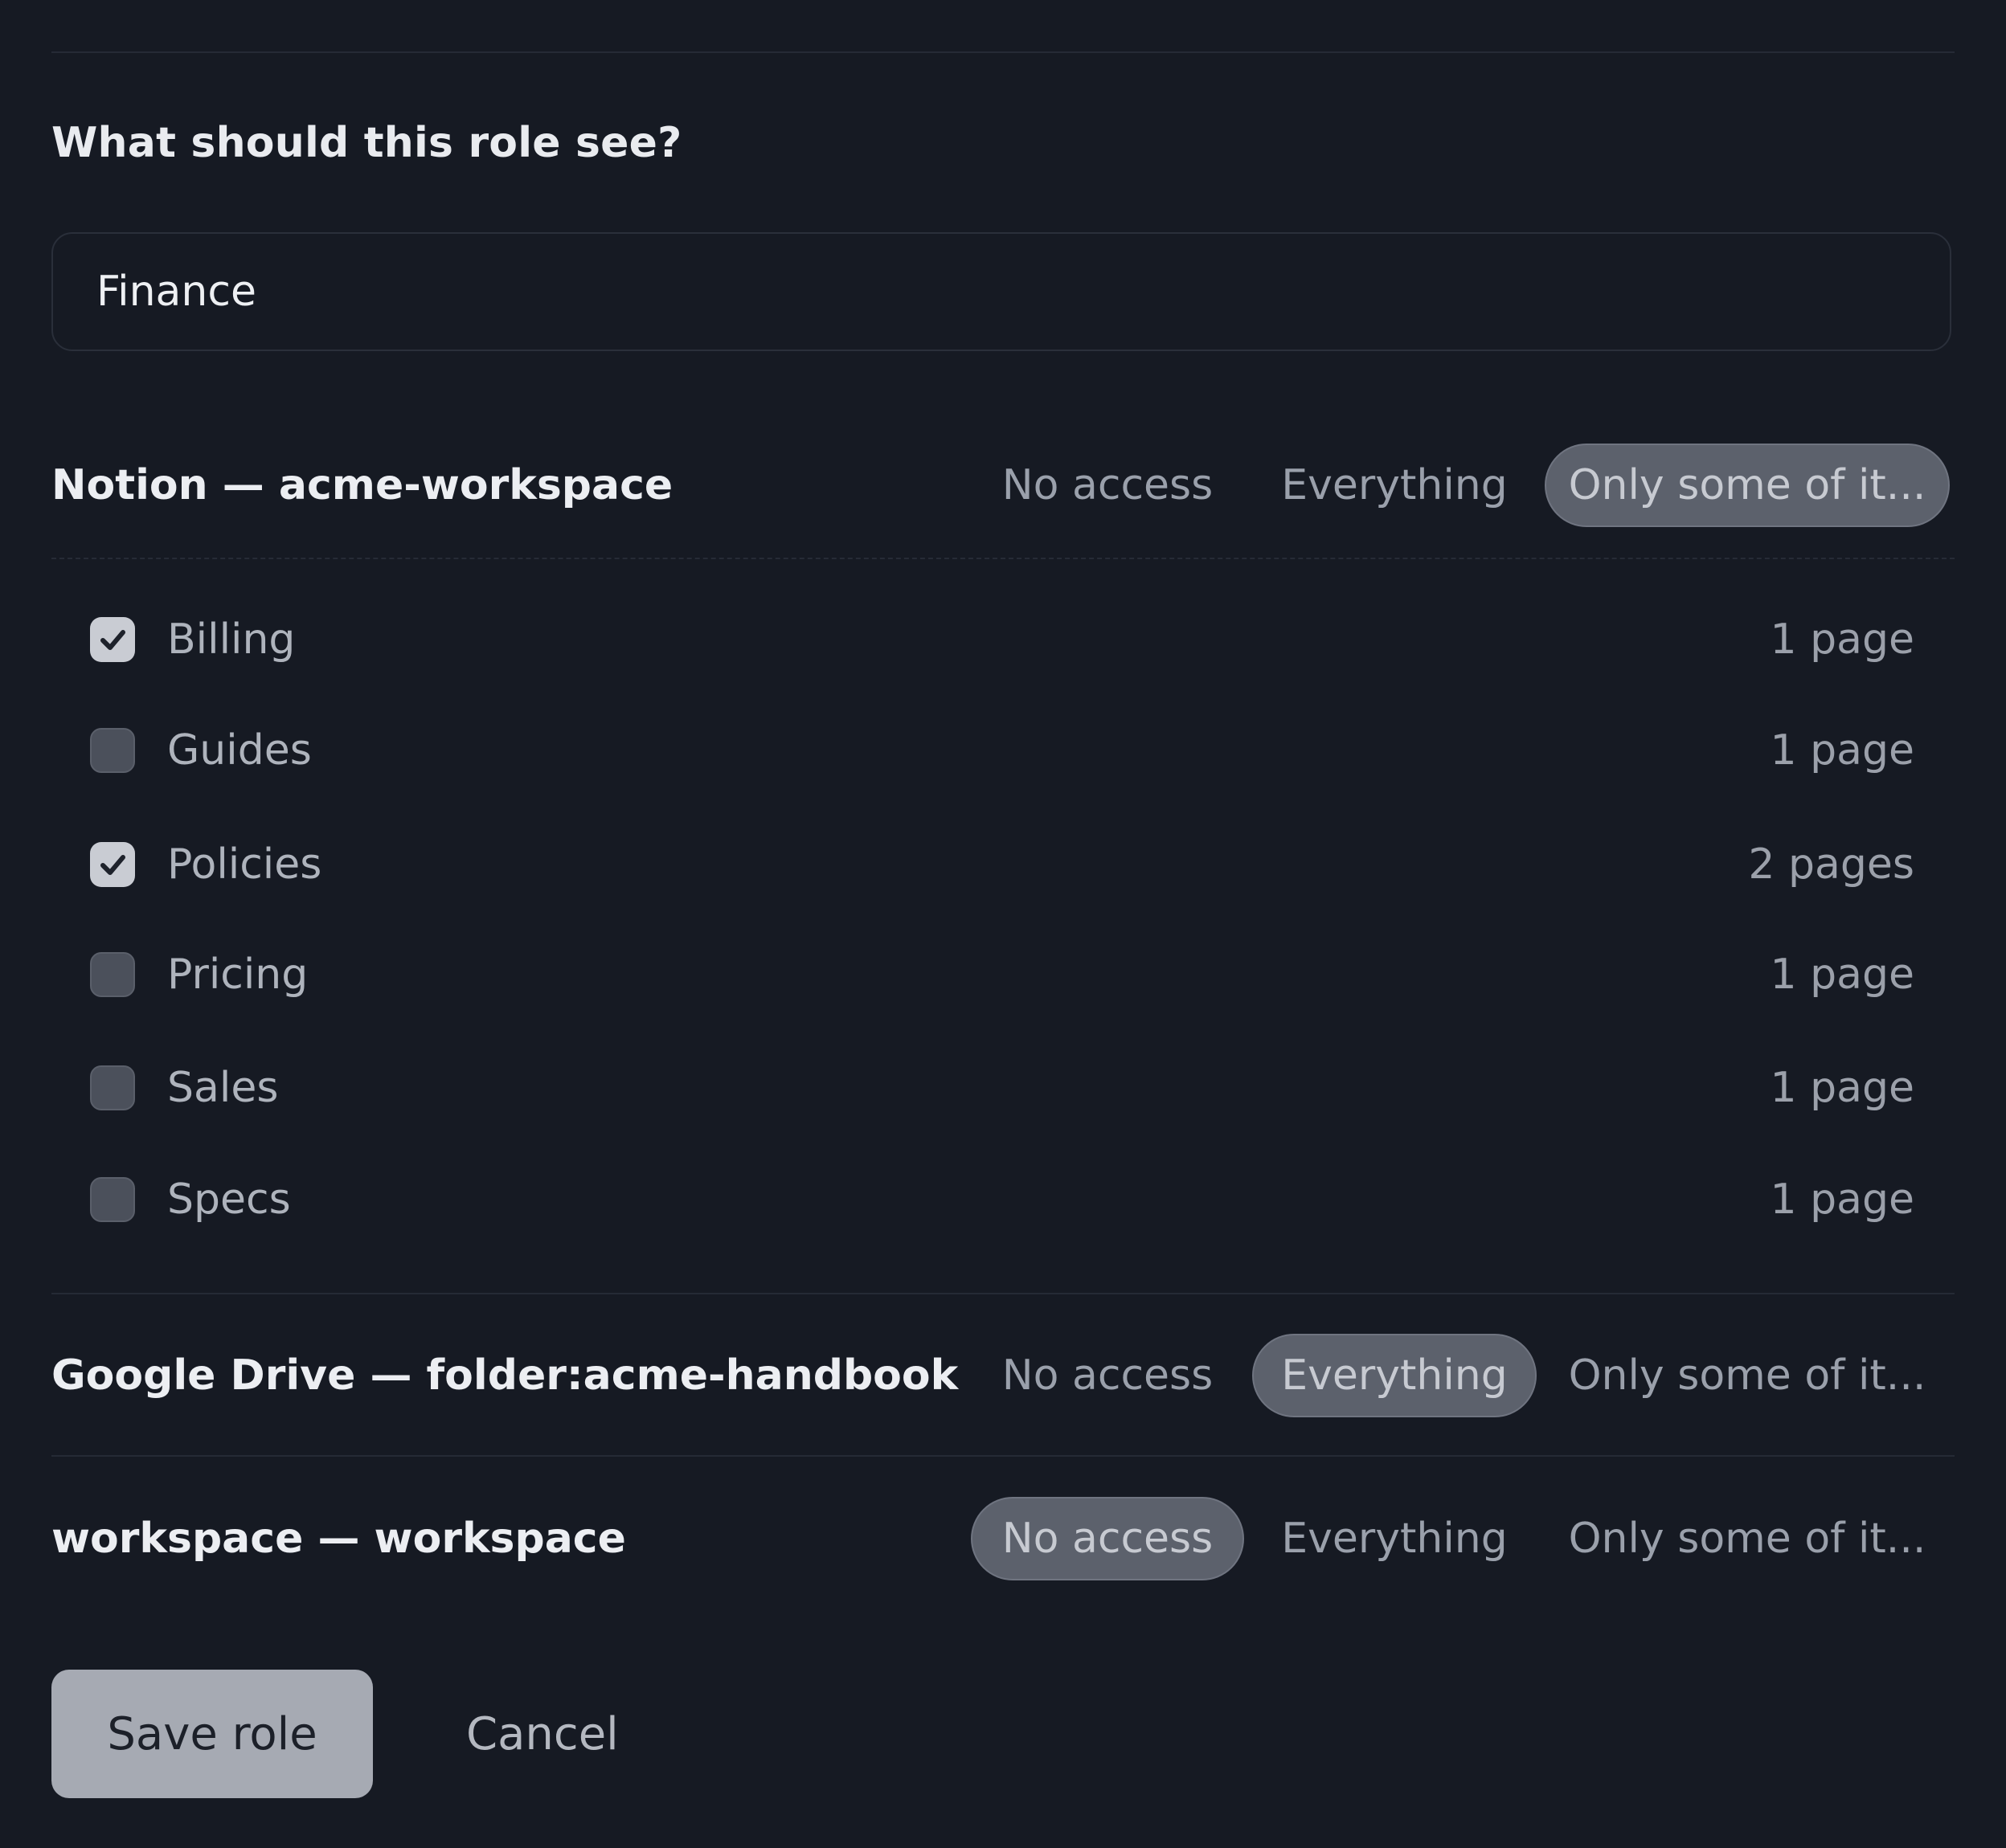 The width and height of the screenshot is (2006, 1848). What do you see at coordinates (1003, 52) in the screenshot?
I see `top-divider` at bounding box center [1003, 52].